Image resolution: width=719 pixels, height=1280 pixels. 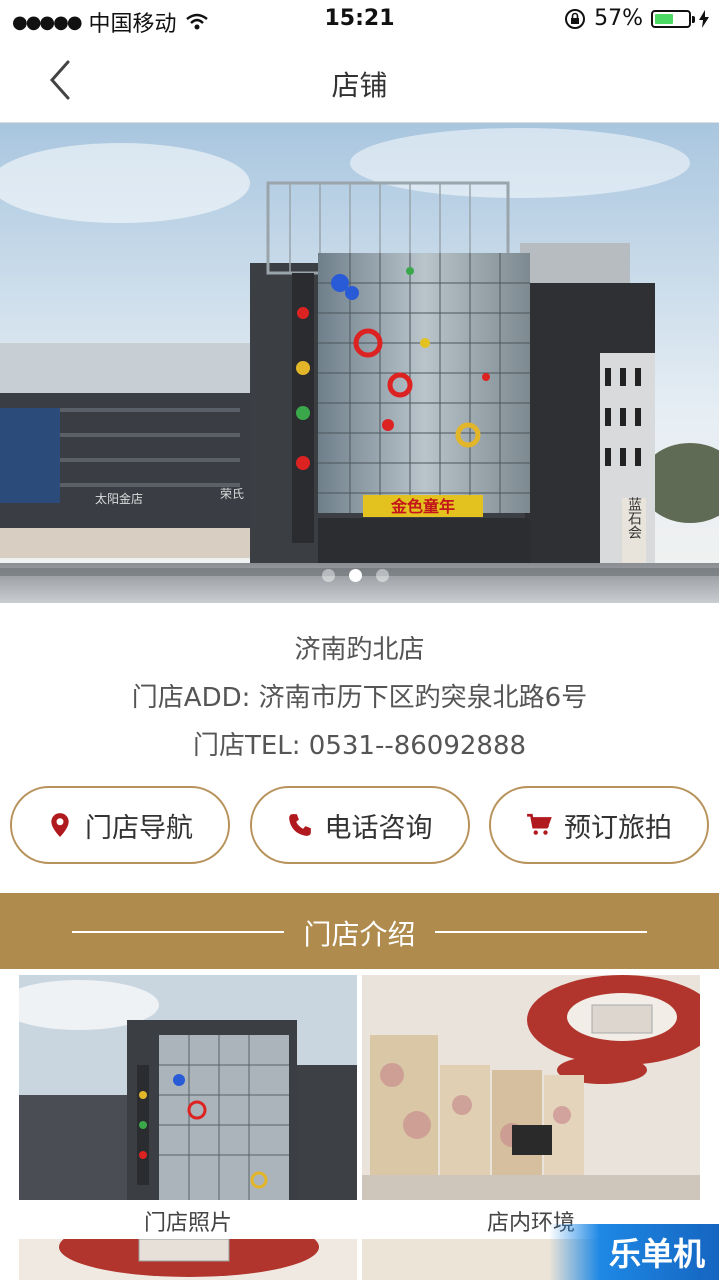 I want to click on rotation-lock-icon, so click(x=575, y=18).